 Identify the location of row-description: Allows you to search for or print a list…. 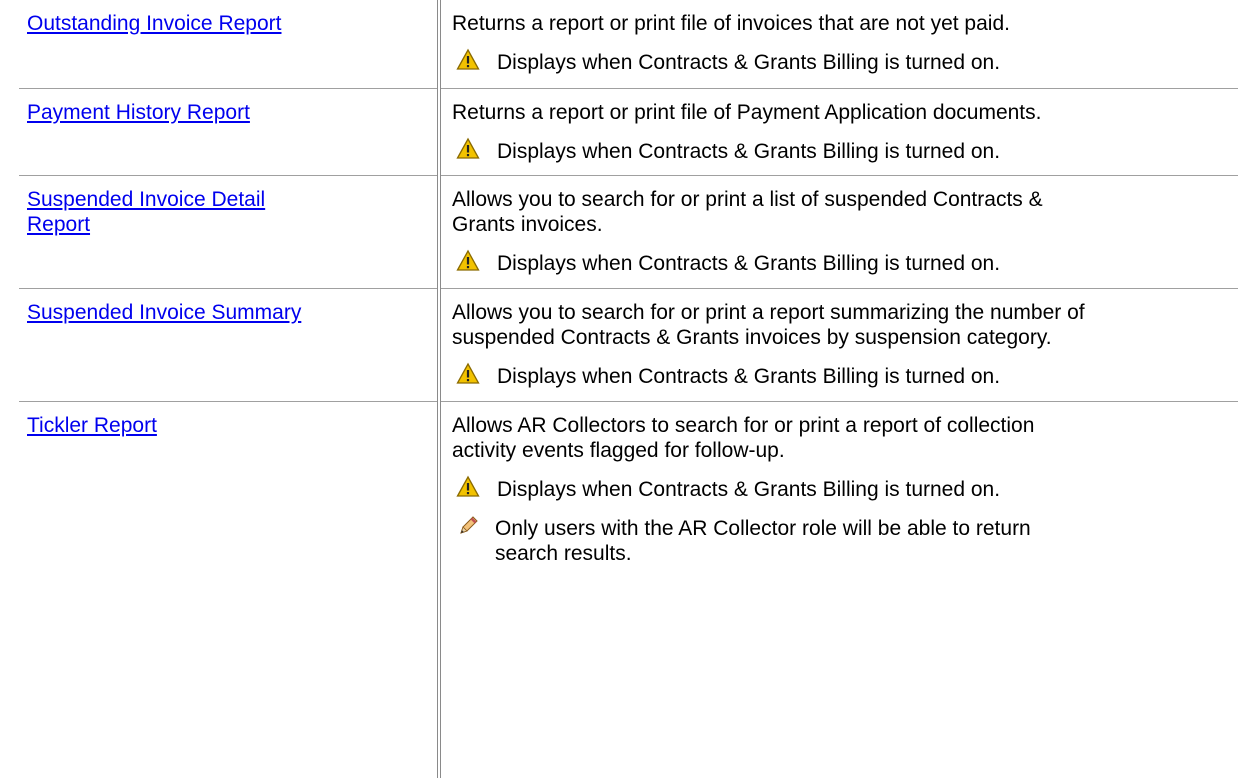
(840, 212).